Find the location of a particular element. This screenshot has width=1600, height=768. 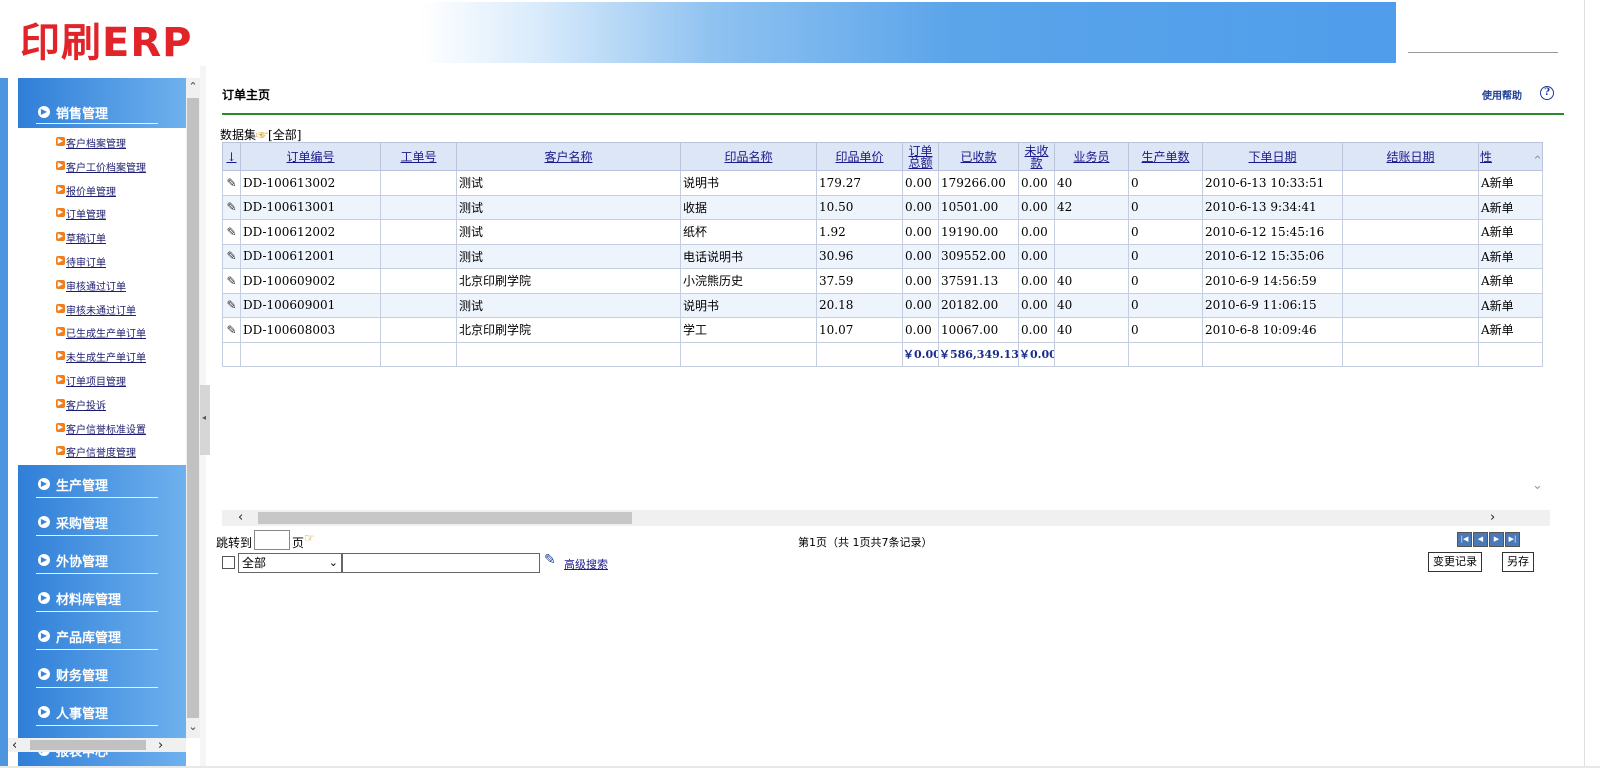

sort-indicator: ↓ is located at coordinates (231, 156).